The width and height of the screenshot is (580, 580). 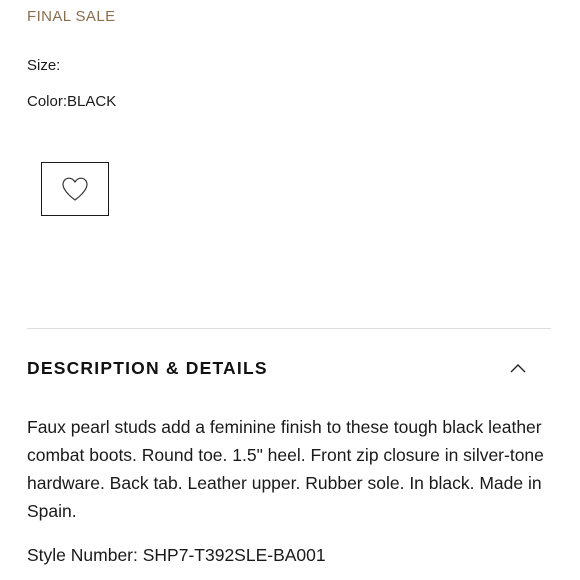 I want to click on final-sale-badge: FINAL SALE, so click(x=71, y=16).